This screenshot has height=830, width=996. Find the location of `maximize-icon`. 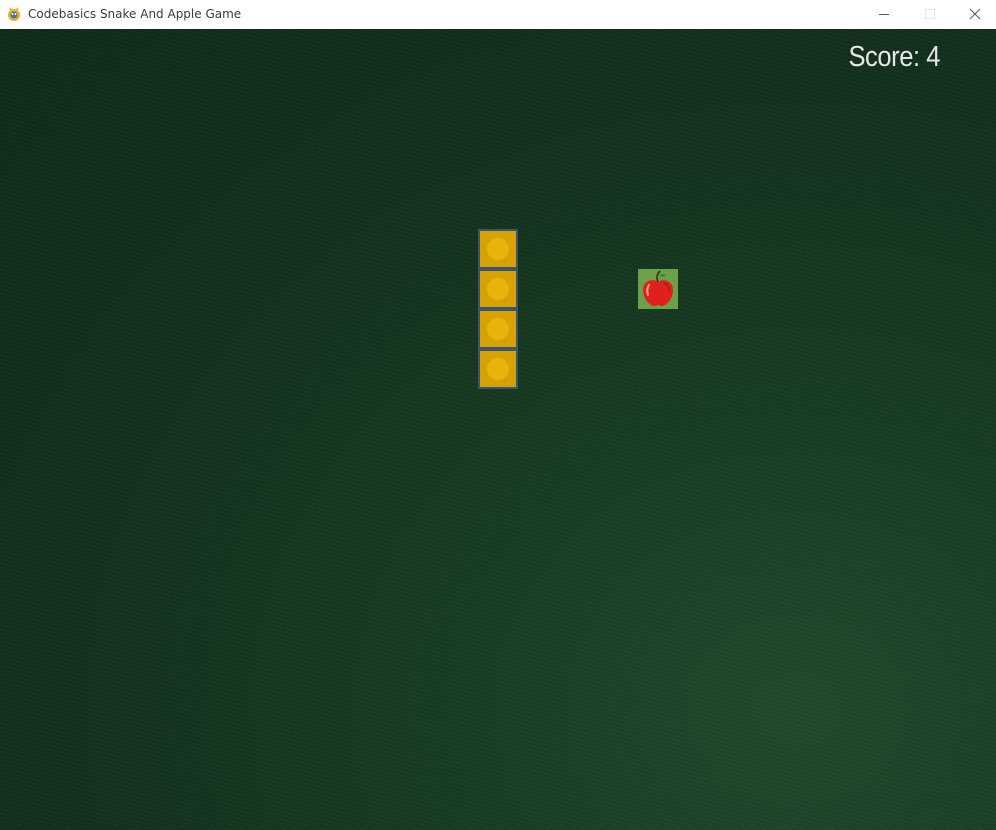

maximize-icon is located at coordinates (930, 14).